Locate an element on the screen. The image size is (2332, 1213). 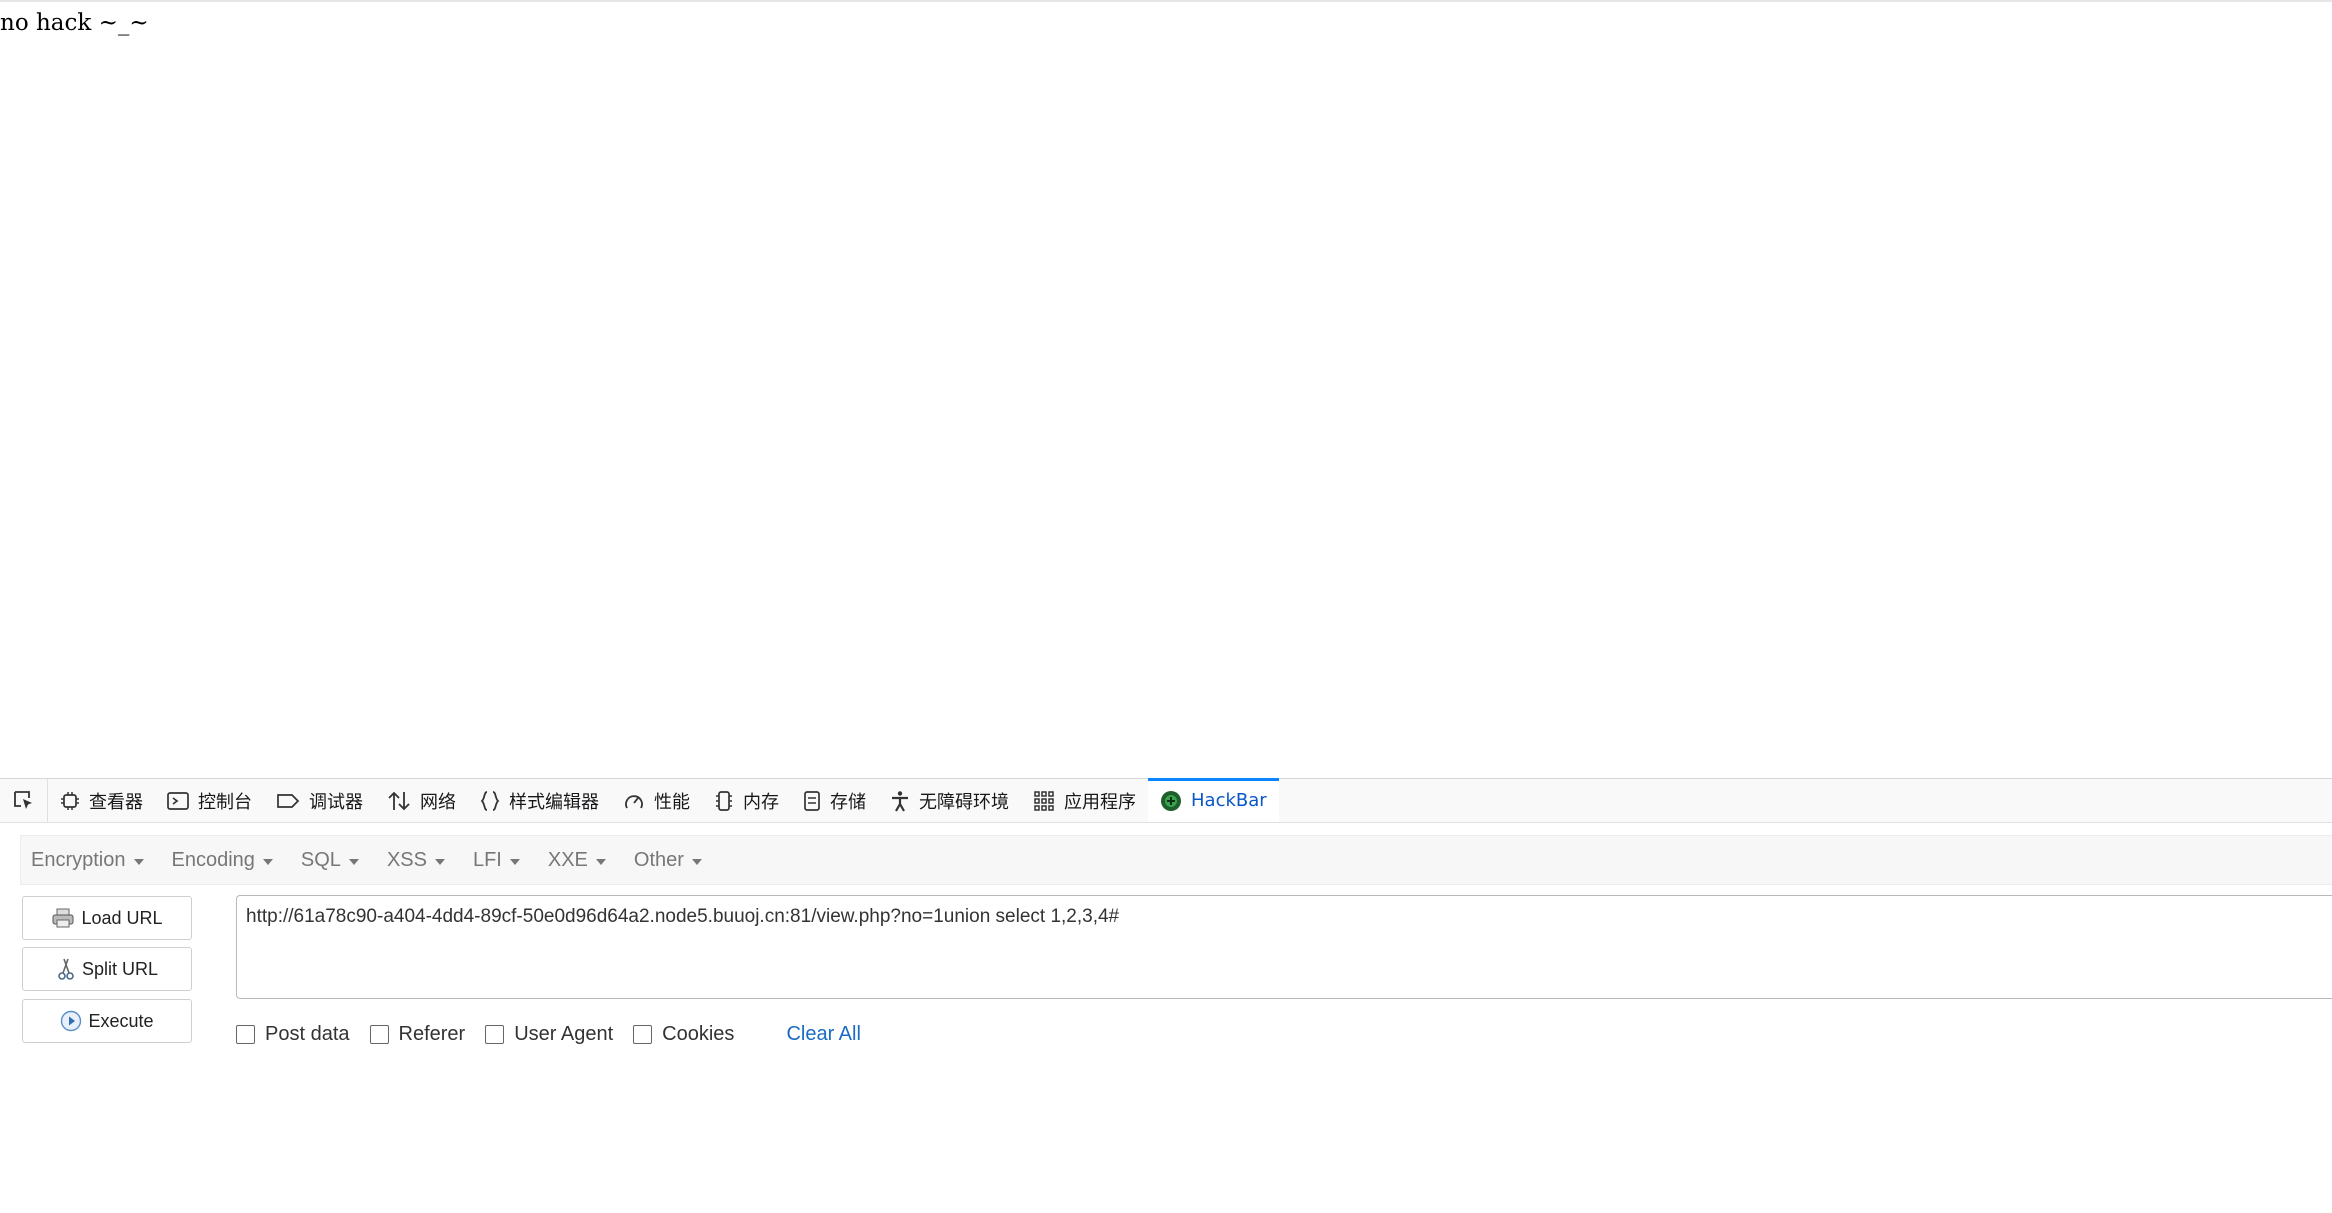
option-user-agent: User Agent is located at coordinates (549, 1034).